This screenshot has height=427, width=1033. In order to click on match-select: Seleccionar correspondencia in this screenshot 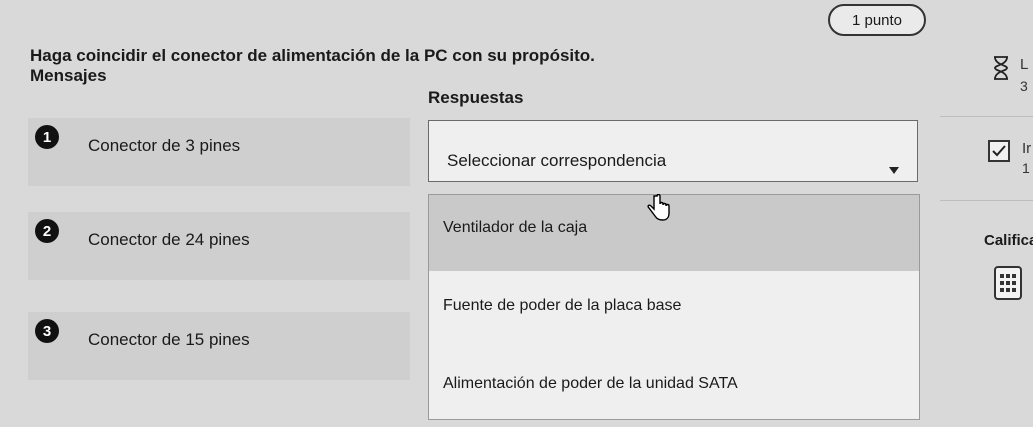, I will do `click(673, 151)`.